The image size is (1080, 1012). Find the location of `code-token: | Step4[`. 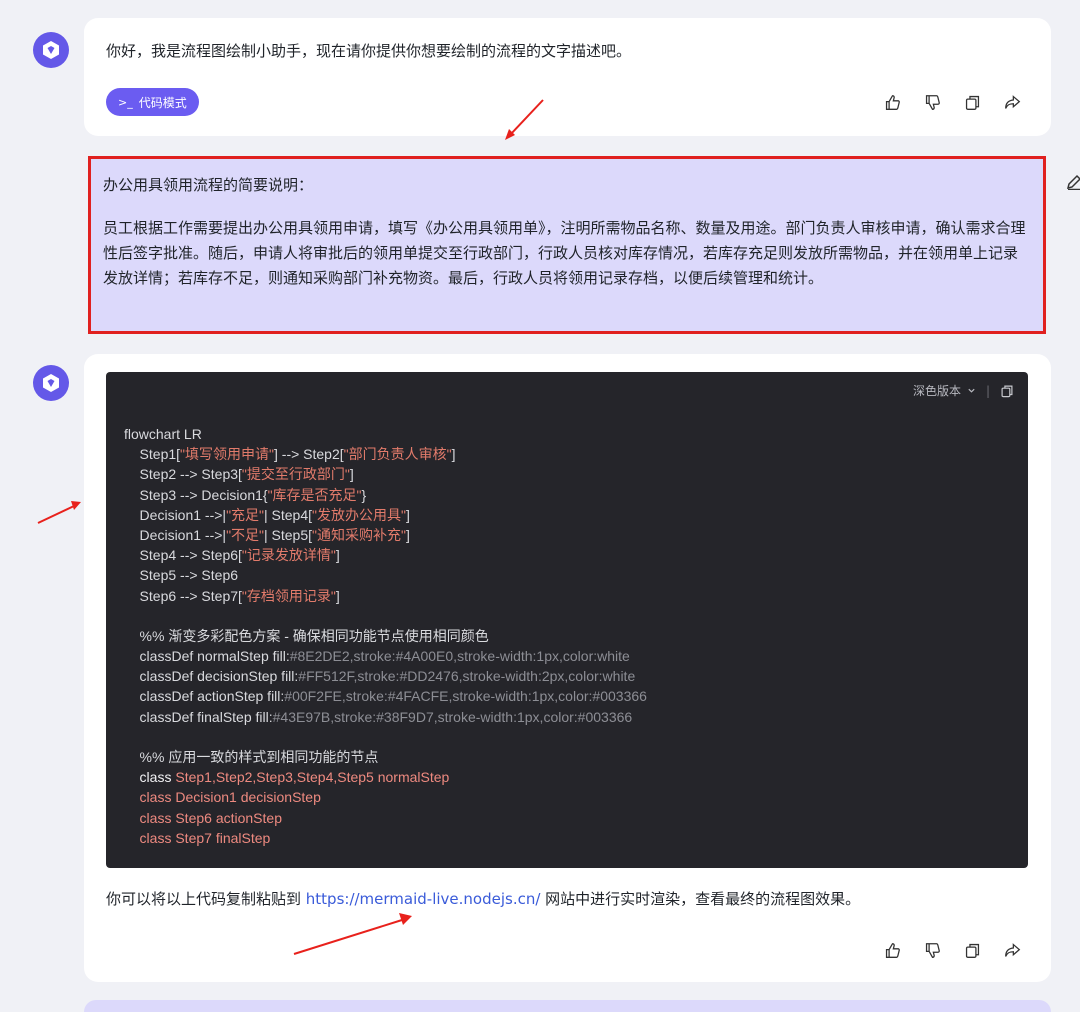

code-token: | Step4[ is located at coordinates (288, 514).